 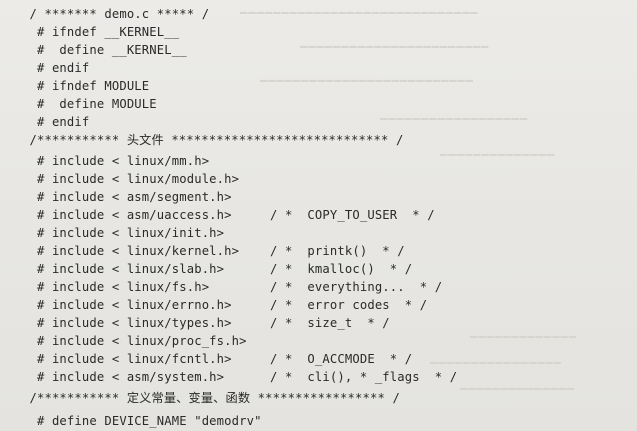 What do you see at coordinates (127, 323) in the screenshot?
I see `code-line-18: # include < linux/types.h>` at bounding box center [127, 323].